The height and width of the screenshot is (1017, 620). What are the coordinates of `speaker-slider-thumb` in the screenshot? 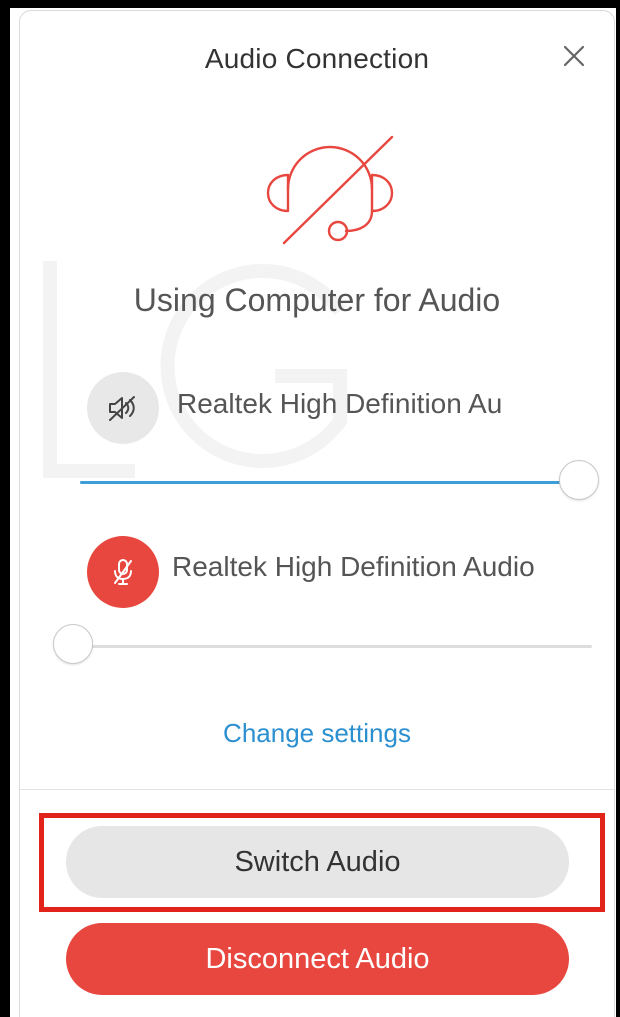 It's located at (579, 480).